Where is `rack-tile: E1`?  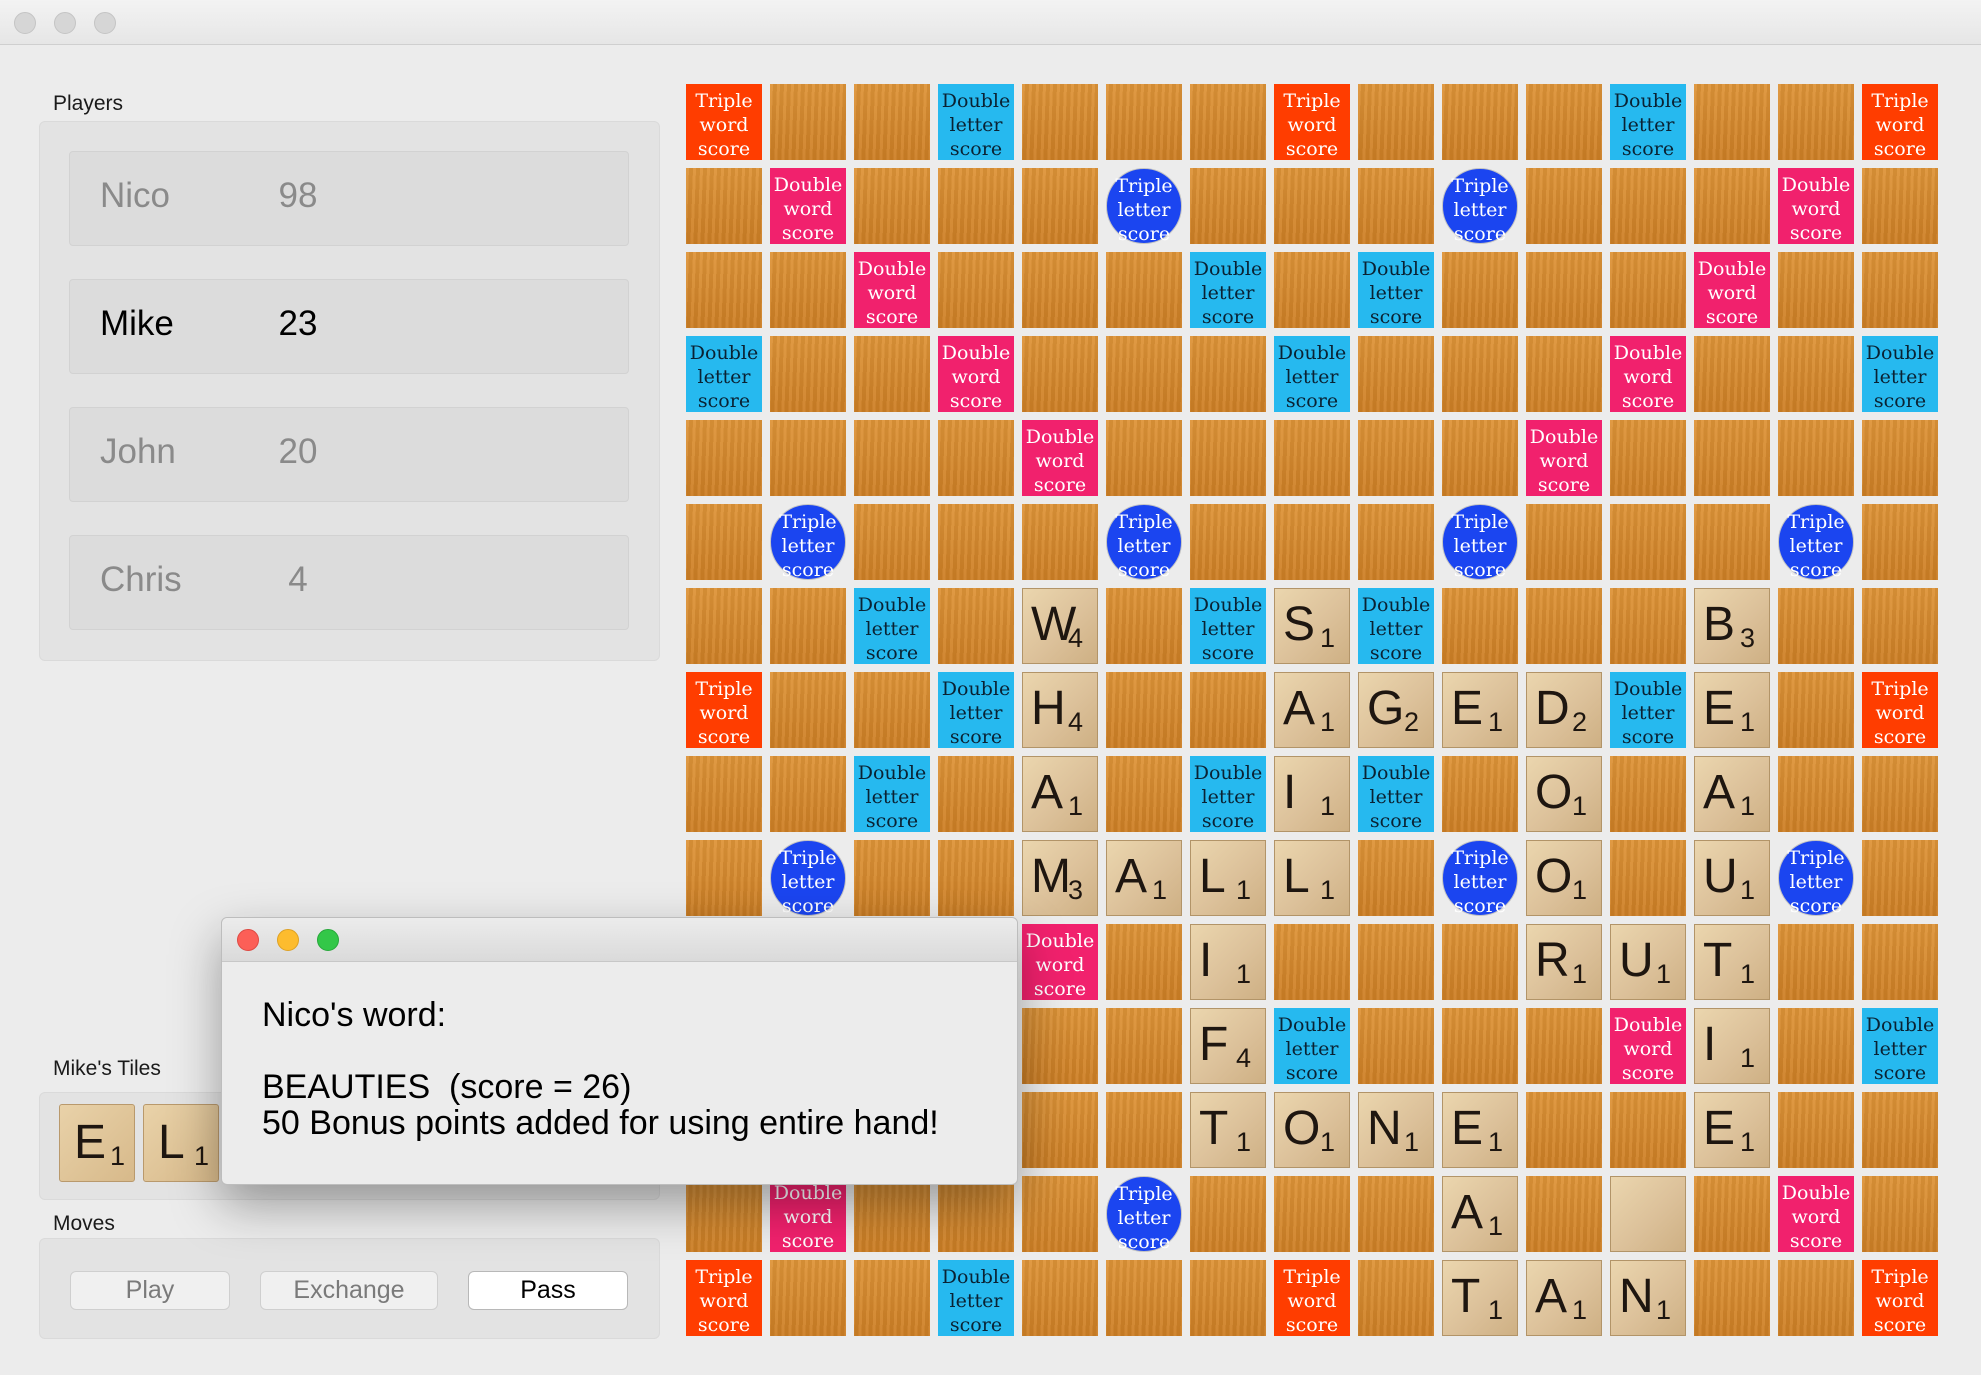 rack-tile: E1 is located at coordinates (97, 1143).